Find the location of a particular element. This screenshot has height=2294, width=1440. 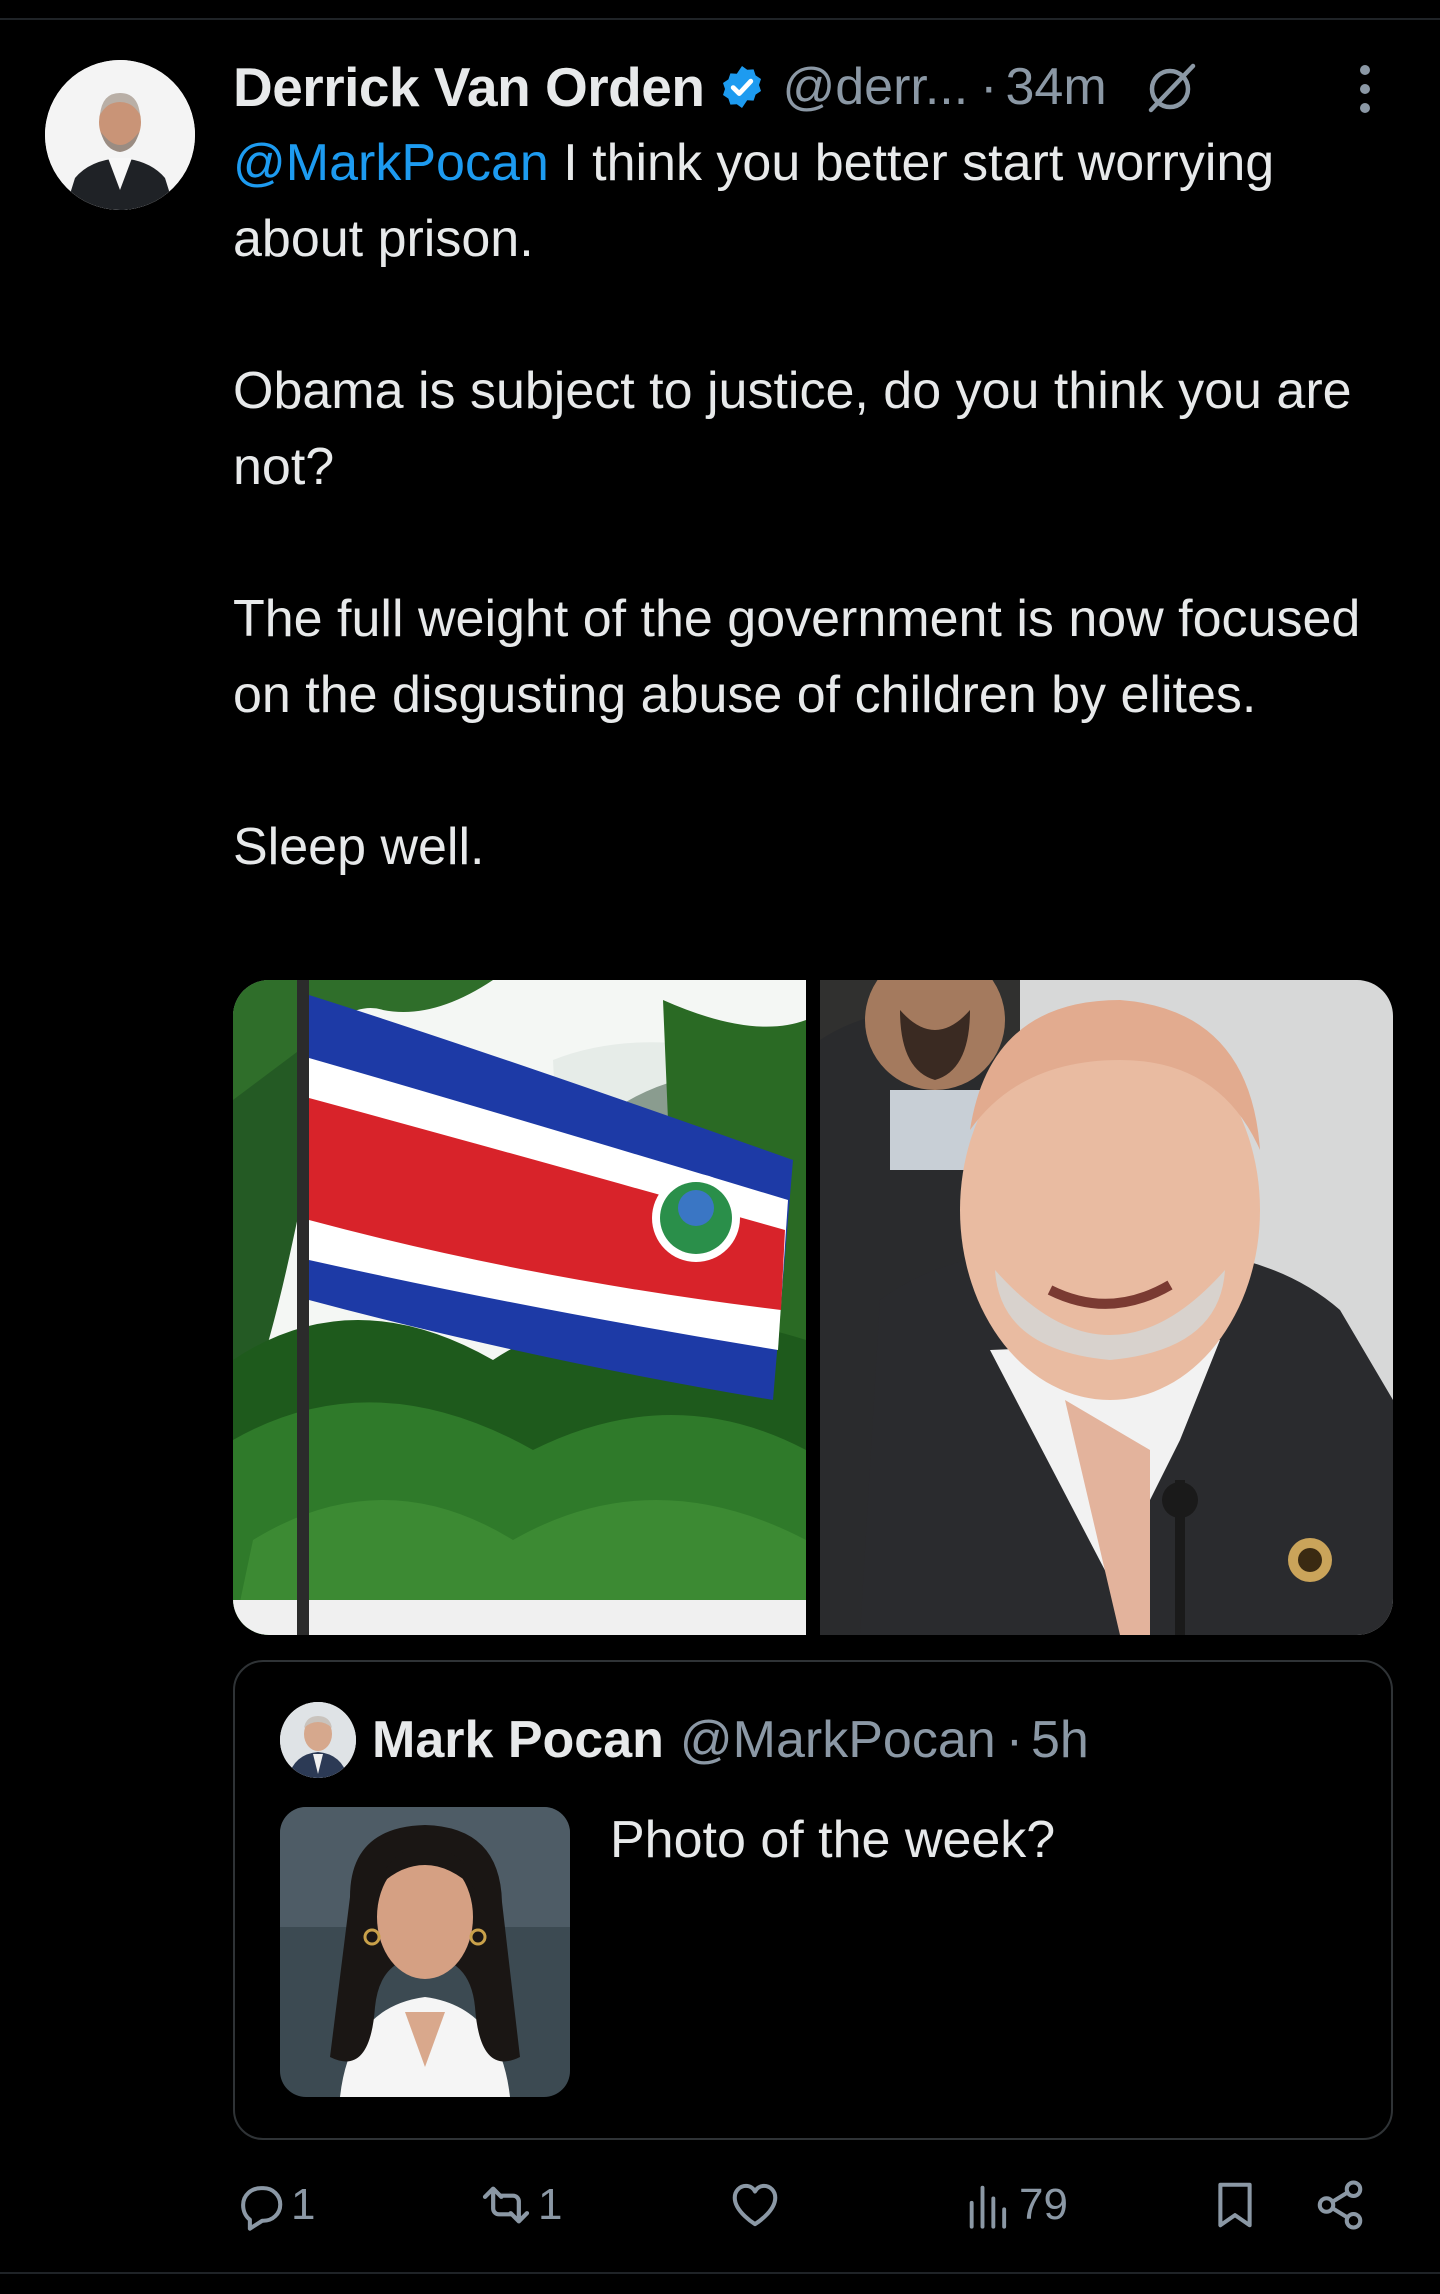

repost-count: 1 is located at coordinates (550, 2204).